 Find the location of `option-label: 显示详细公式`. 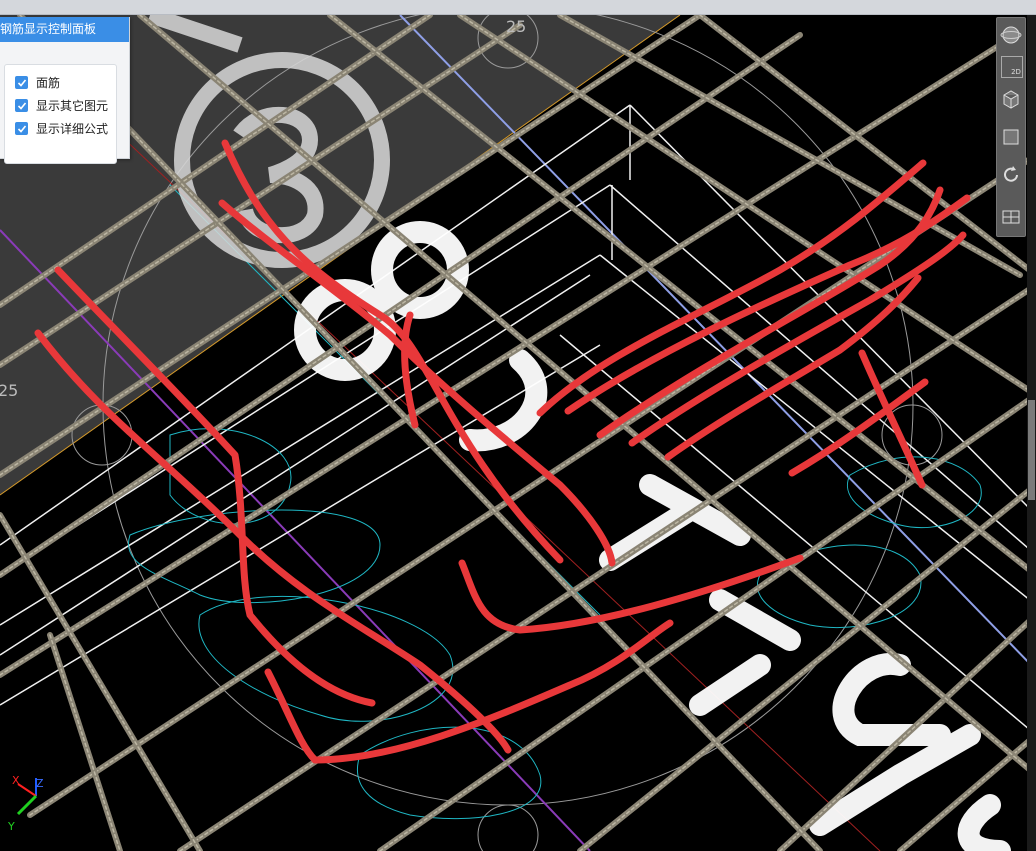

option-label: 显示详细公式 is located at coordinates (72, 129).